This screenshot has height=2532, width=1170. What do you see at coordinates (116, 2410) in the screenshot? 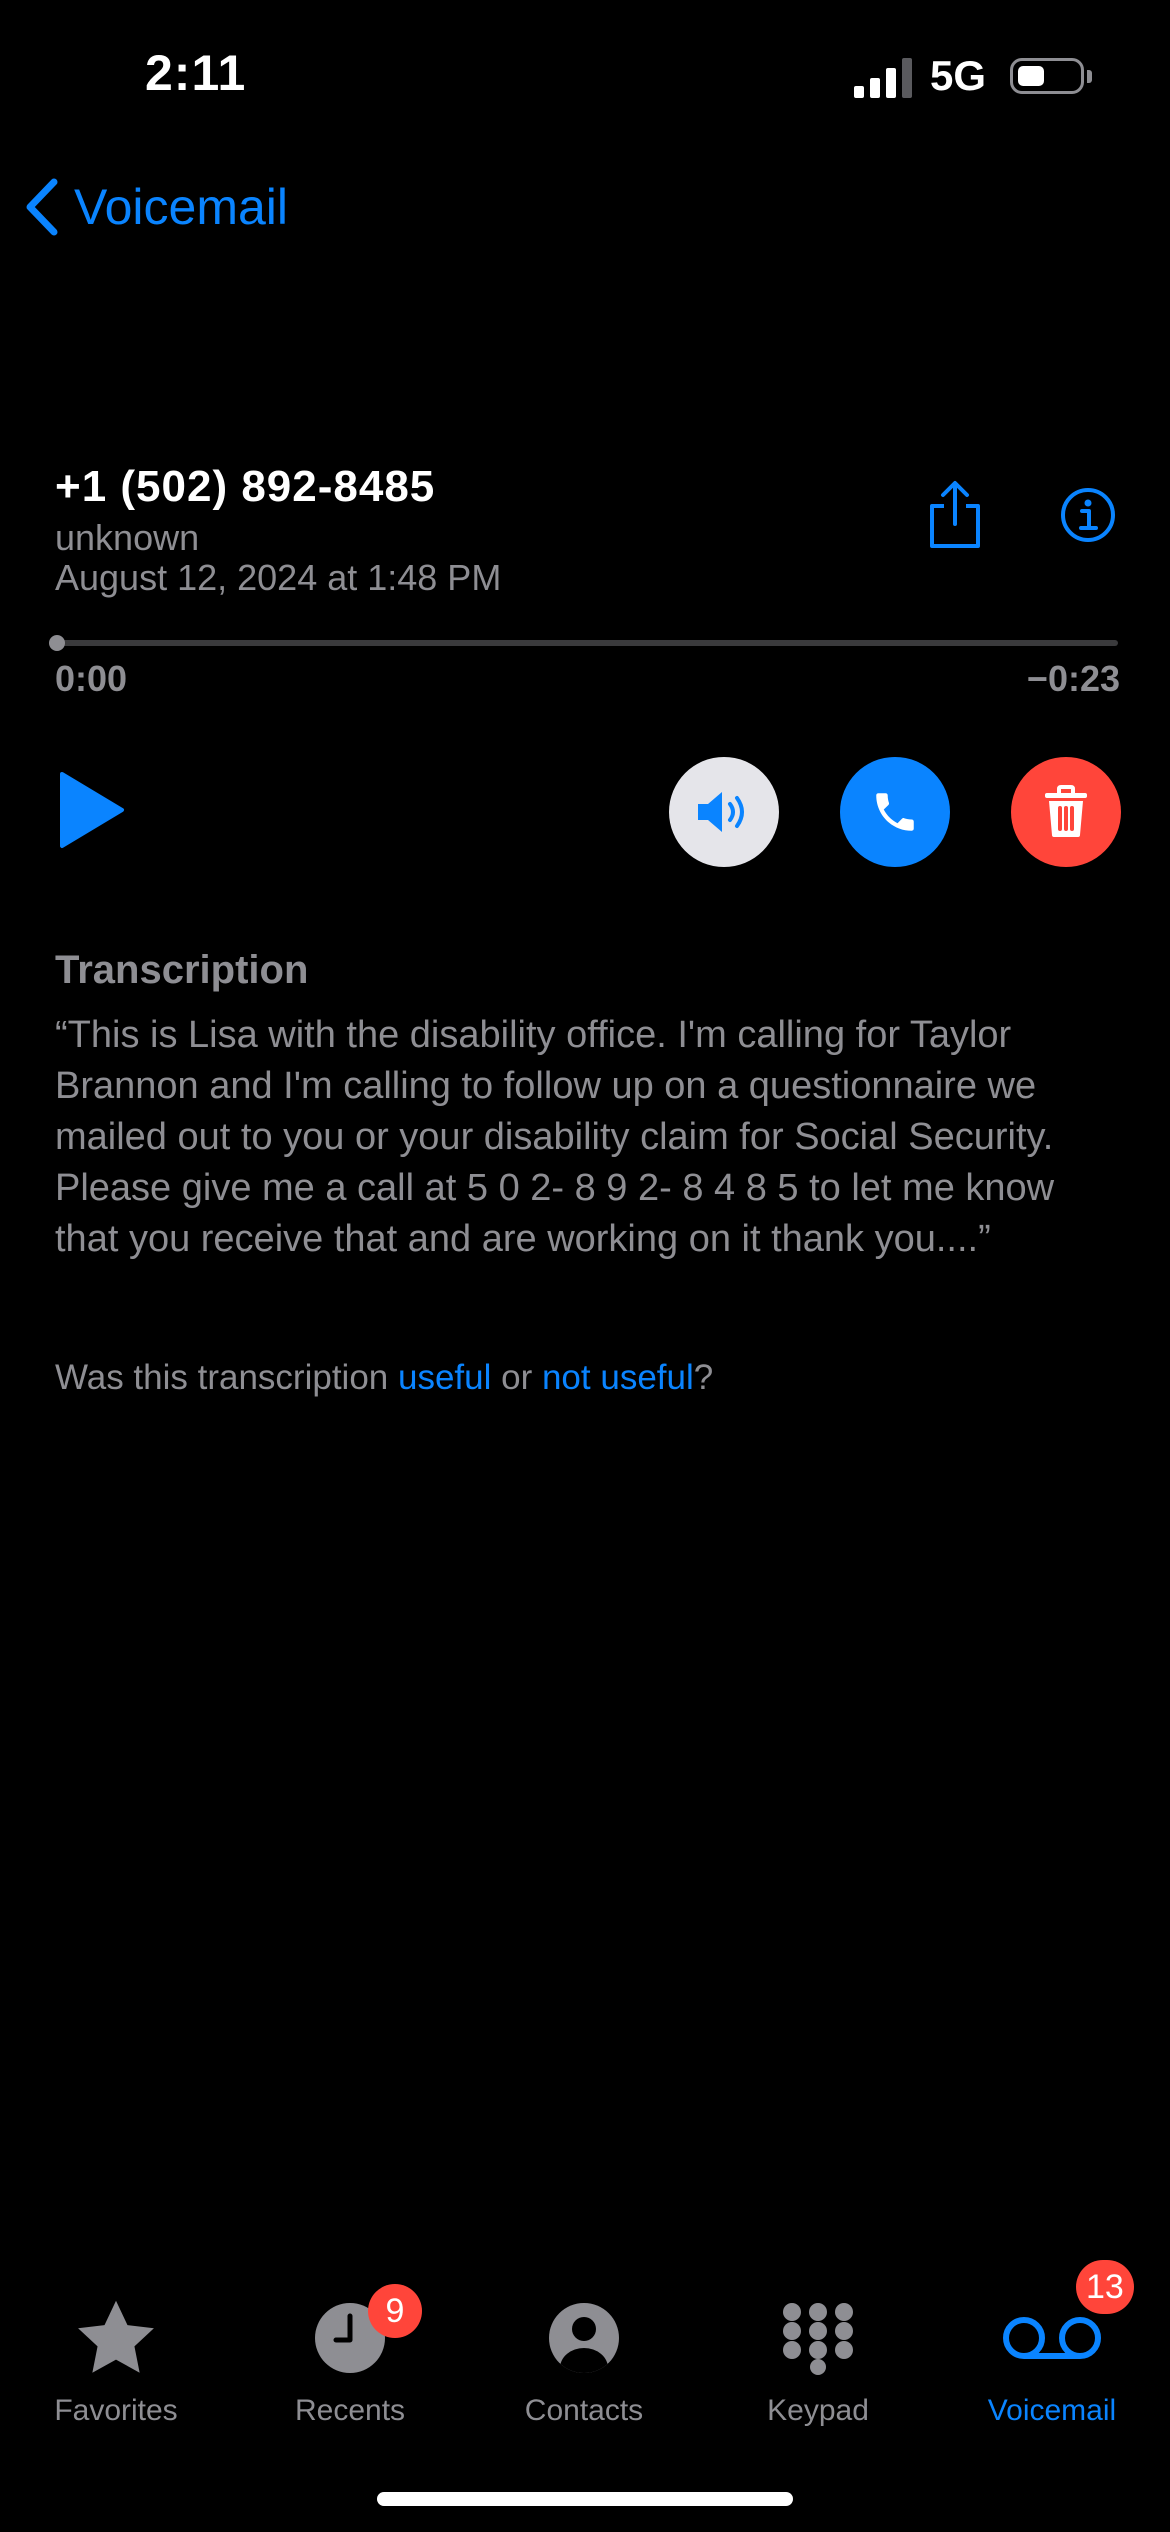
I see `tab-favorites-label: Favorites` at bounding box center [116, 2410].